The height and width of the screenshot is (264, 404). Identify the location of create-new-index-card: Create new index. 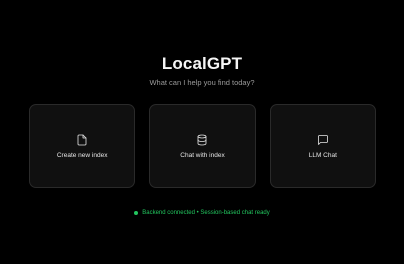
(82, 146).